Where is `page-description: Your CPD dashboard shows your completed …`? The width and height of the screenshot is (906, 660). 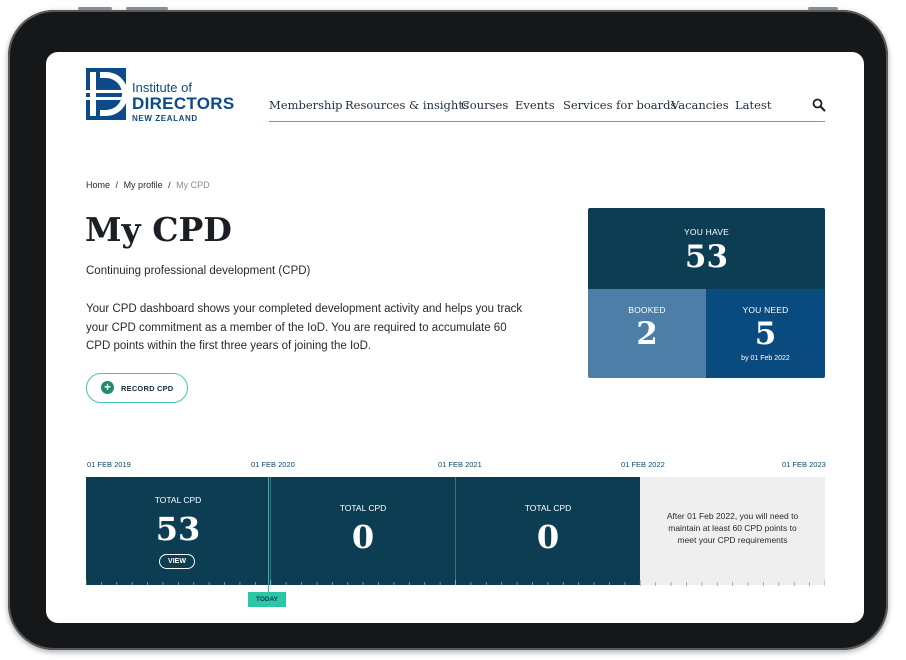 page-description: Your CPD dashboard shows your completed … is located at coordinates (304, 327).